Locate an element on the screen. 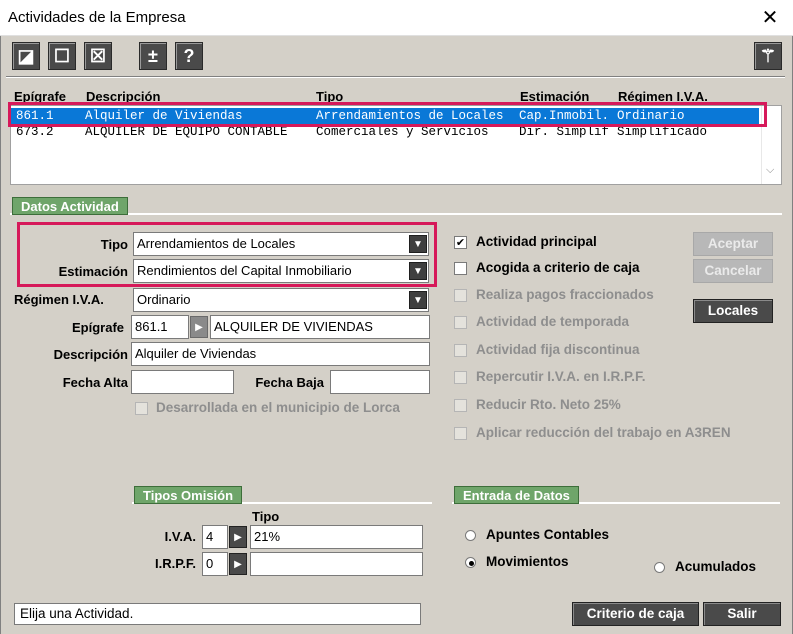 The width and height of the screenshot is (793, 634). radio-acumulados is located at coordinates (659, 567).